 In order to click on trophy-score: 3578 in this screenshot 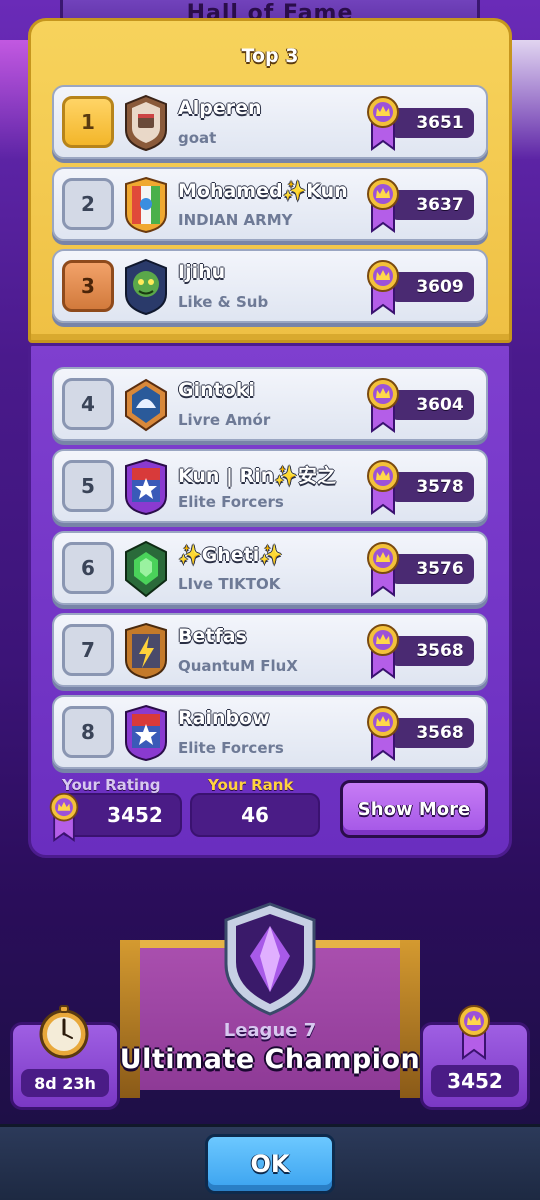, I will do `click(420, 487)`.